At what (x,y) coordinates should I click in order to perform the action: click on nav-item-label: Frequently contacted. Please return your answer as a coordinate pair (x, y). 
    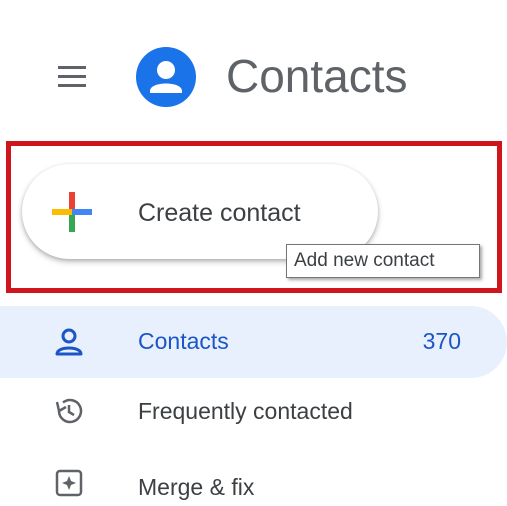
    Looking at the image, I should click on (245, 411).